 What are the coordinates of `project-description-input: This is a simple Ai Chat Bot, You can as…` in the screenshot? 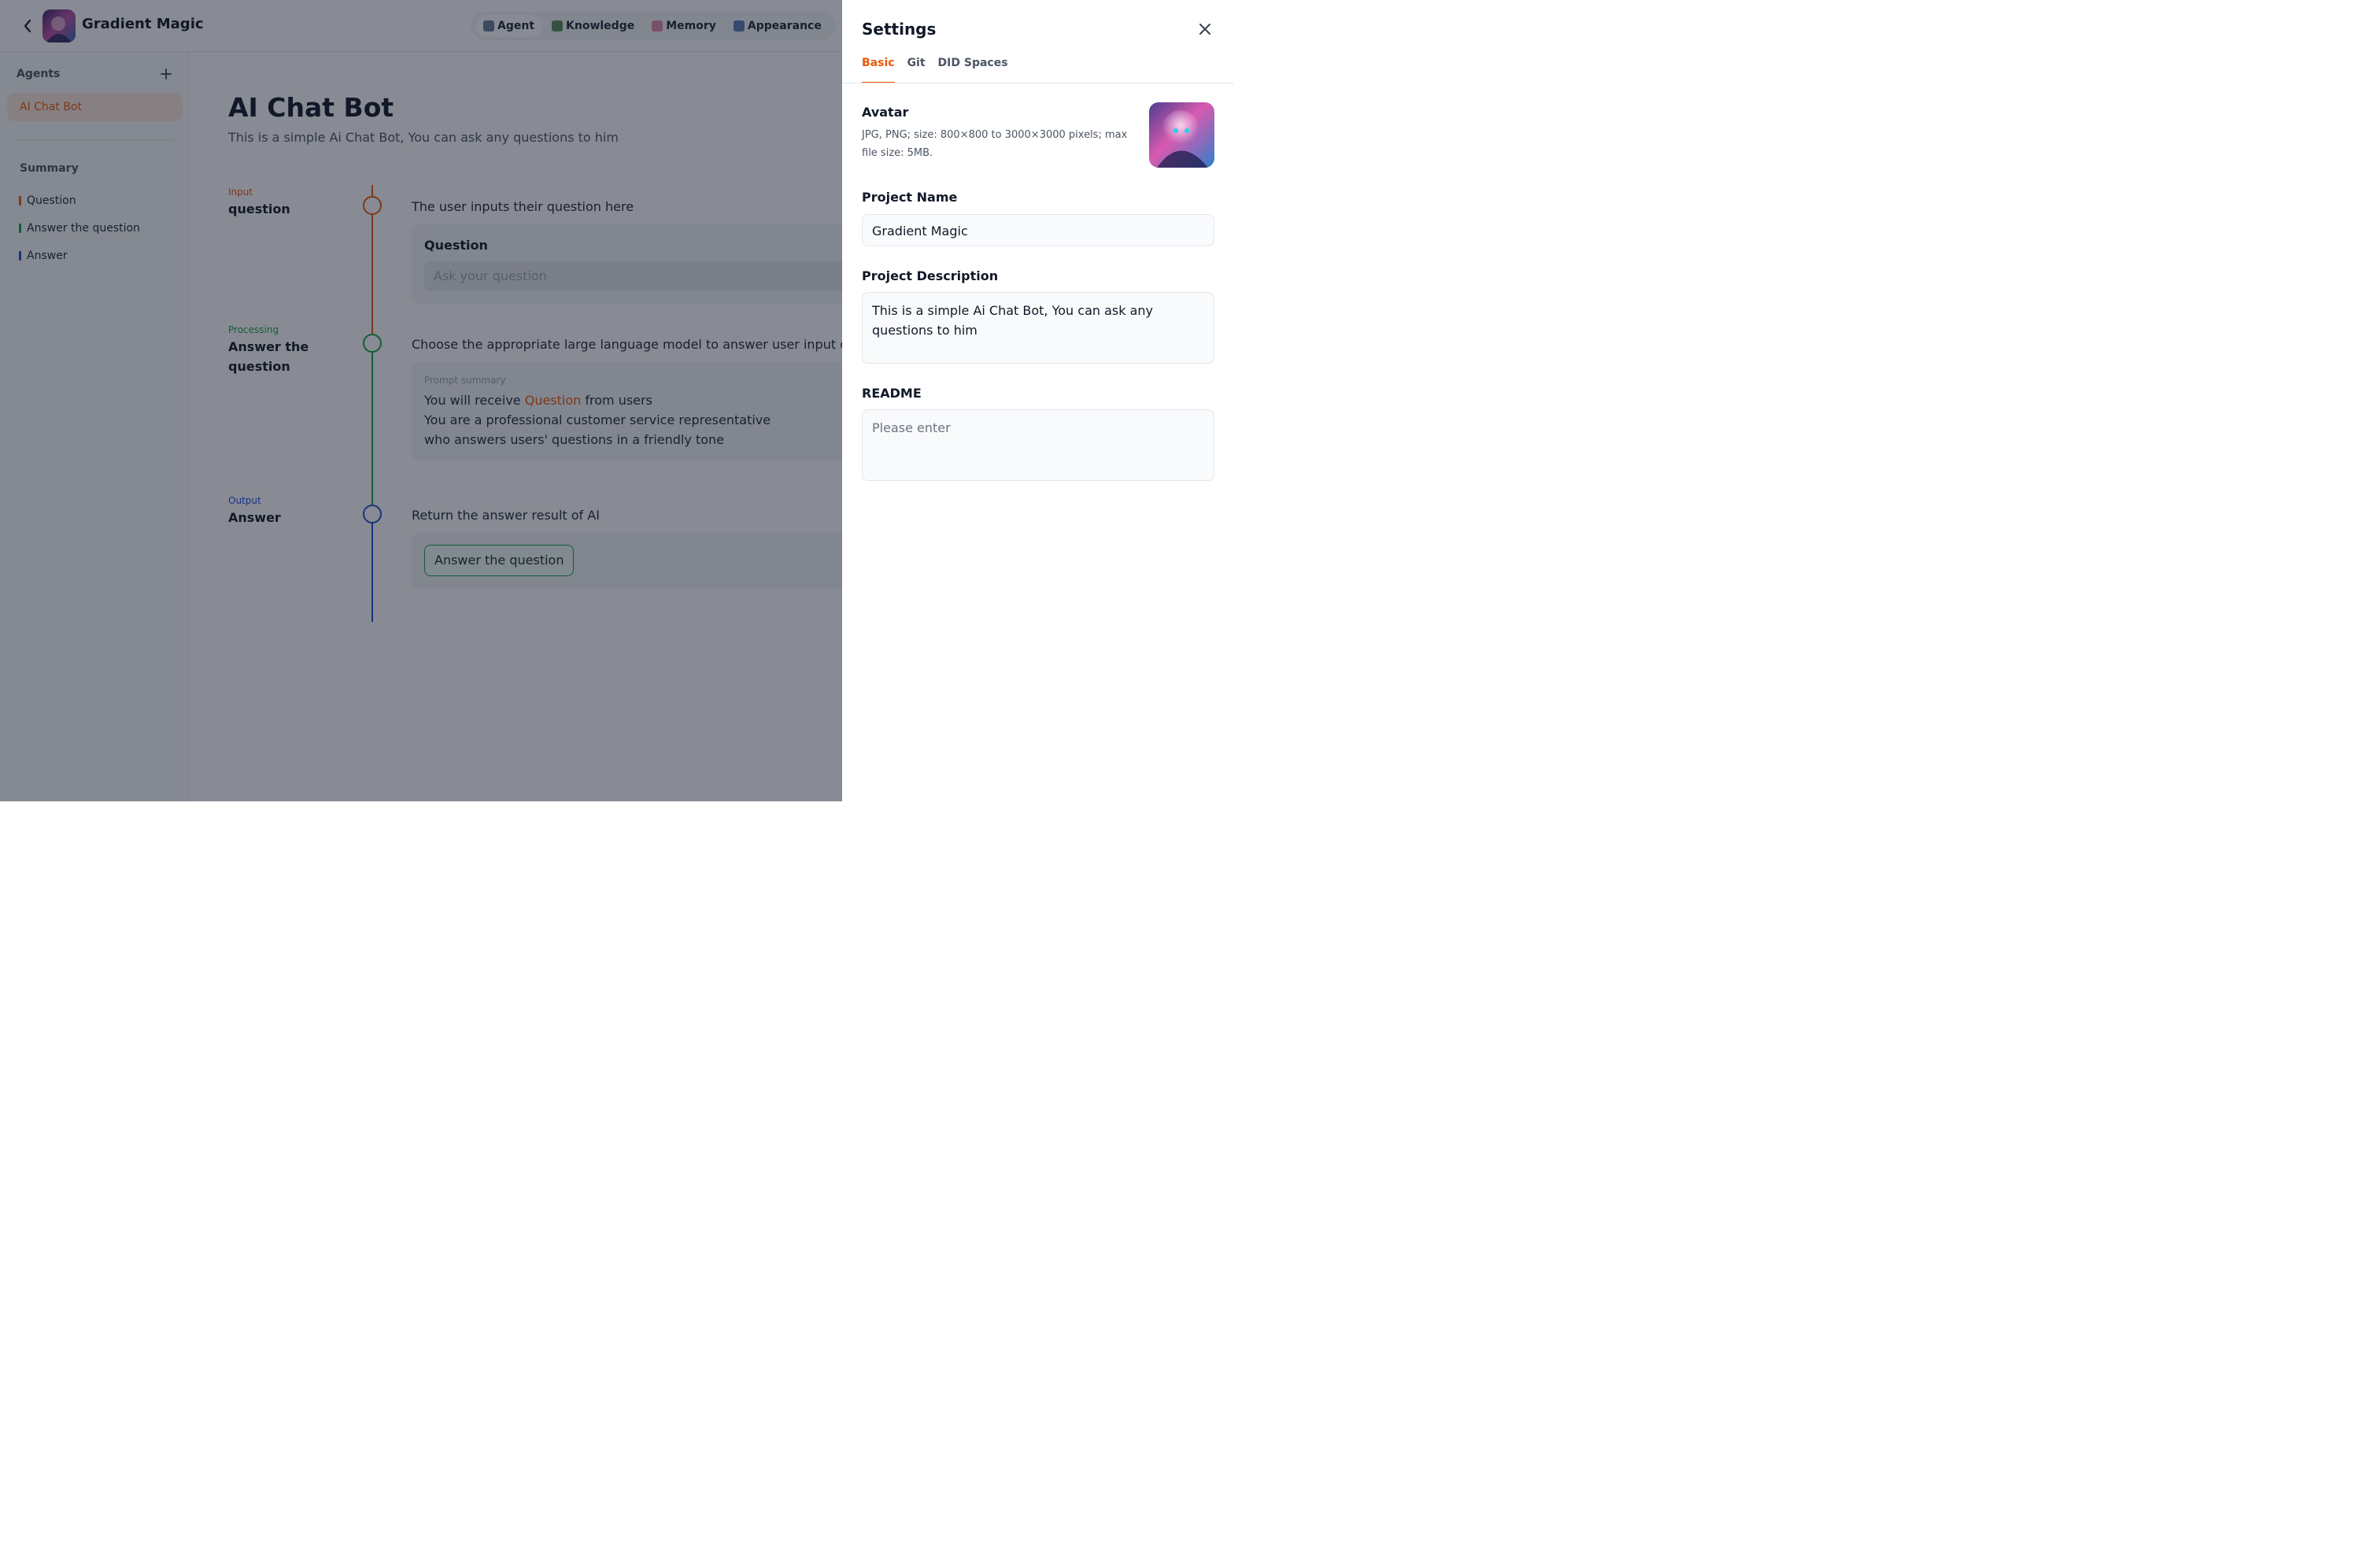 It's located at (1038, 328).